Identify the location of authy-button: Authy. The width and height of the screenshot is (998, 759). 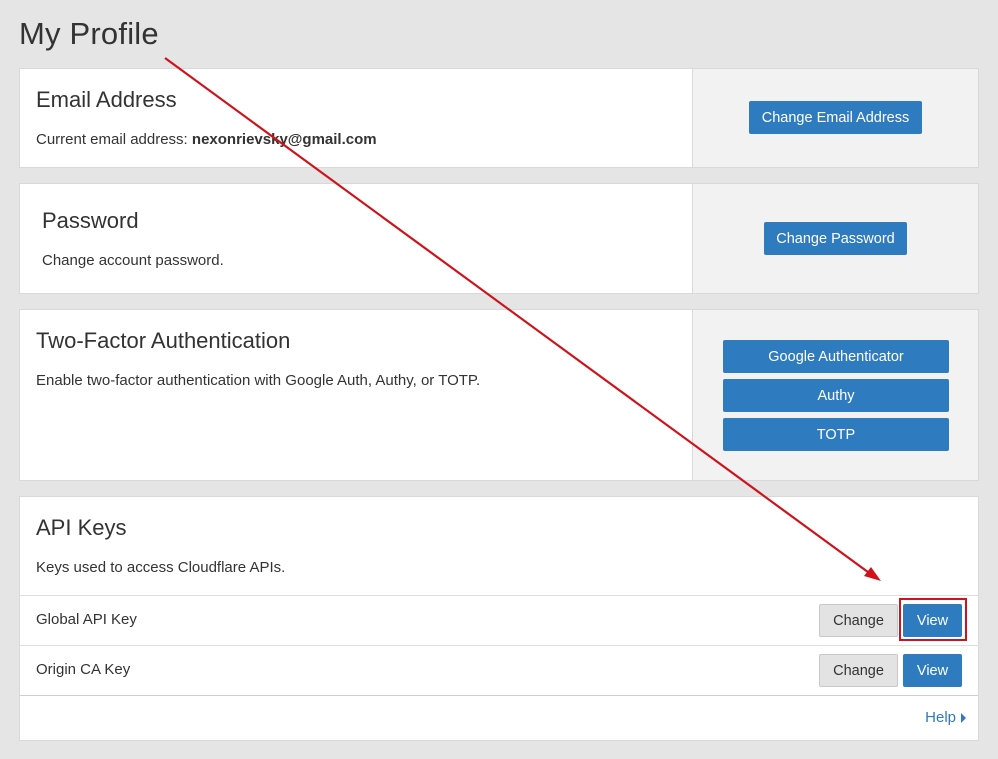
(836, 395).